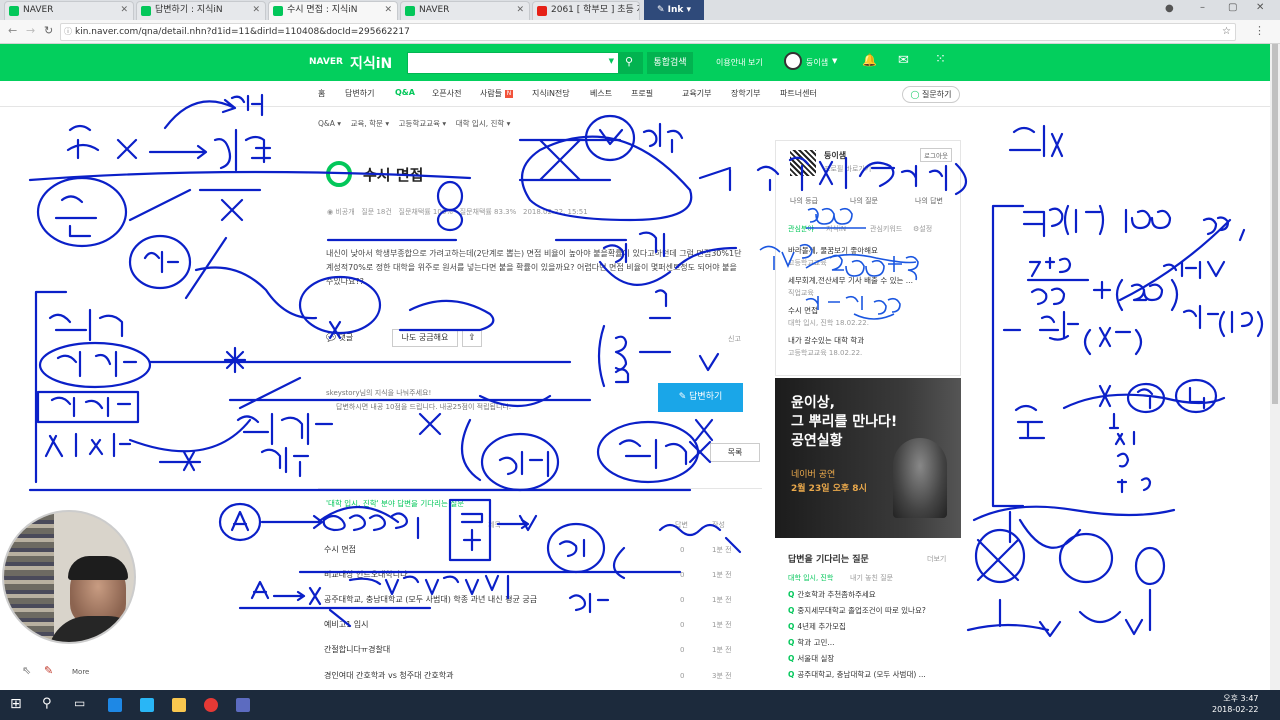 Image resolution: width=1280 pixels, height=720 pixels. I want to click on comment-button: 💬 댓글, so click(356, 338).